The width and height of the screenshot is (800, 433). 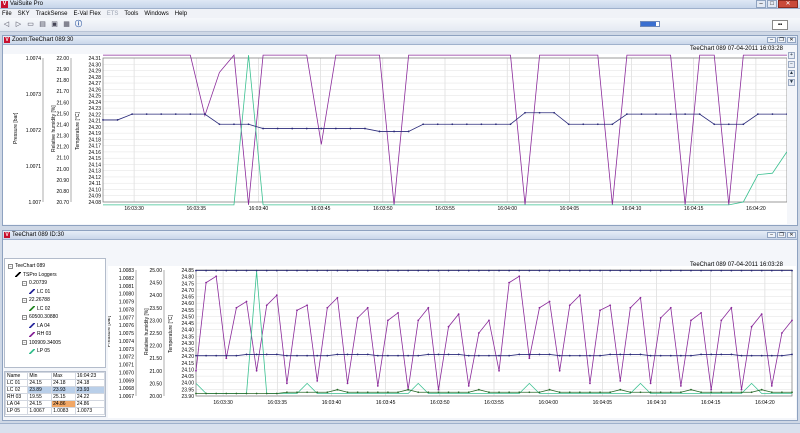 What do you see at coordinates (24, 14) in the screenshot?
I see `menu-sky: SKY` at bounding box center [24, 14].